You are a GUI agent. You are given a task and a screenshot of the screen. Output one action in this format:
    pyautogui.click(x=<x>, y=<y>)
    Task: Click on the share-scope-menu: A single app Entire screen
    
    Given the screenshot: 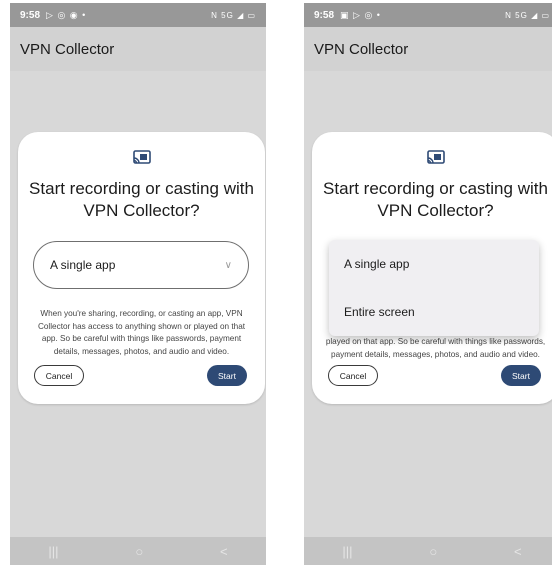 What is the action you would take?
    pyautogui.click(x=434, y=288)
    